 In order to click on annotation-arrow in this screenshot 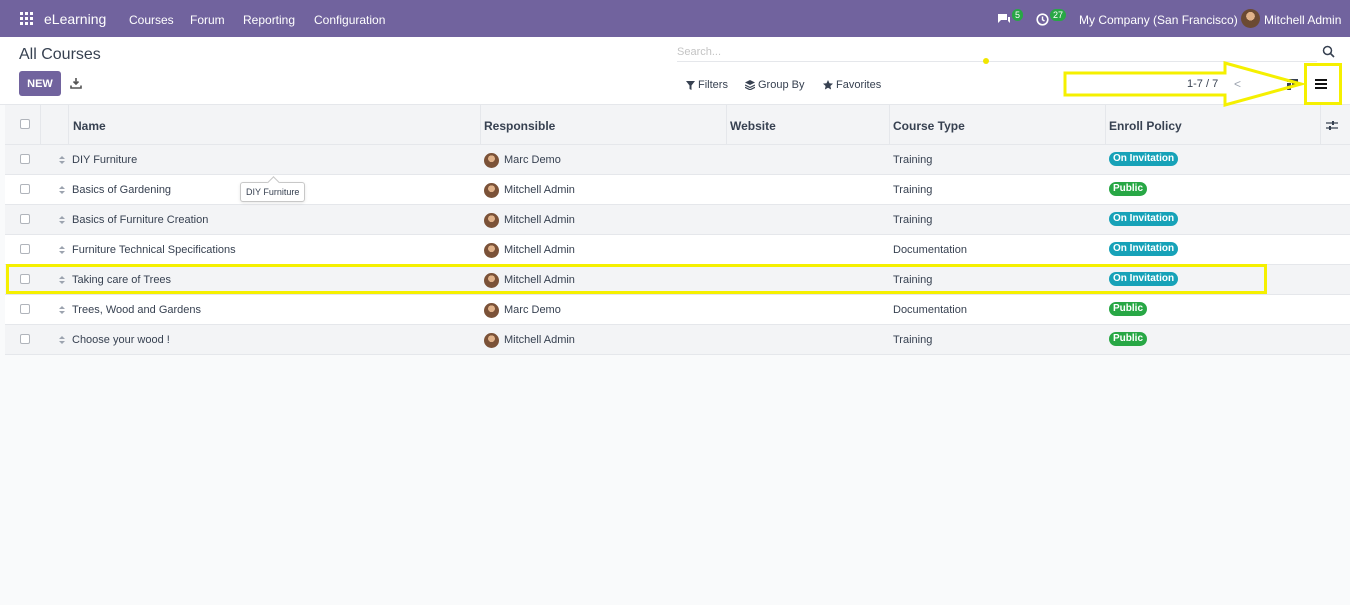, I will do `click(1184, 84)`.